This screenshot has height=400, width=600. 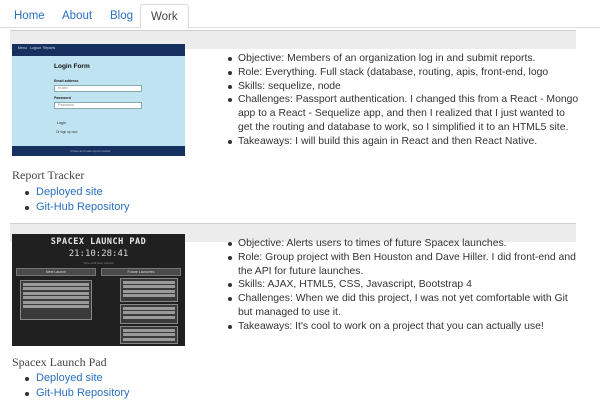 What do you see at coordinates (72, 66) in the screenshot?
I see `thumb-form-title: Login Form` at bounding box center [72, 66].